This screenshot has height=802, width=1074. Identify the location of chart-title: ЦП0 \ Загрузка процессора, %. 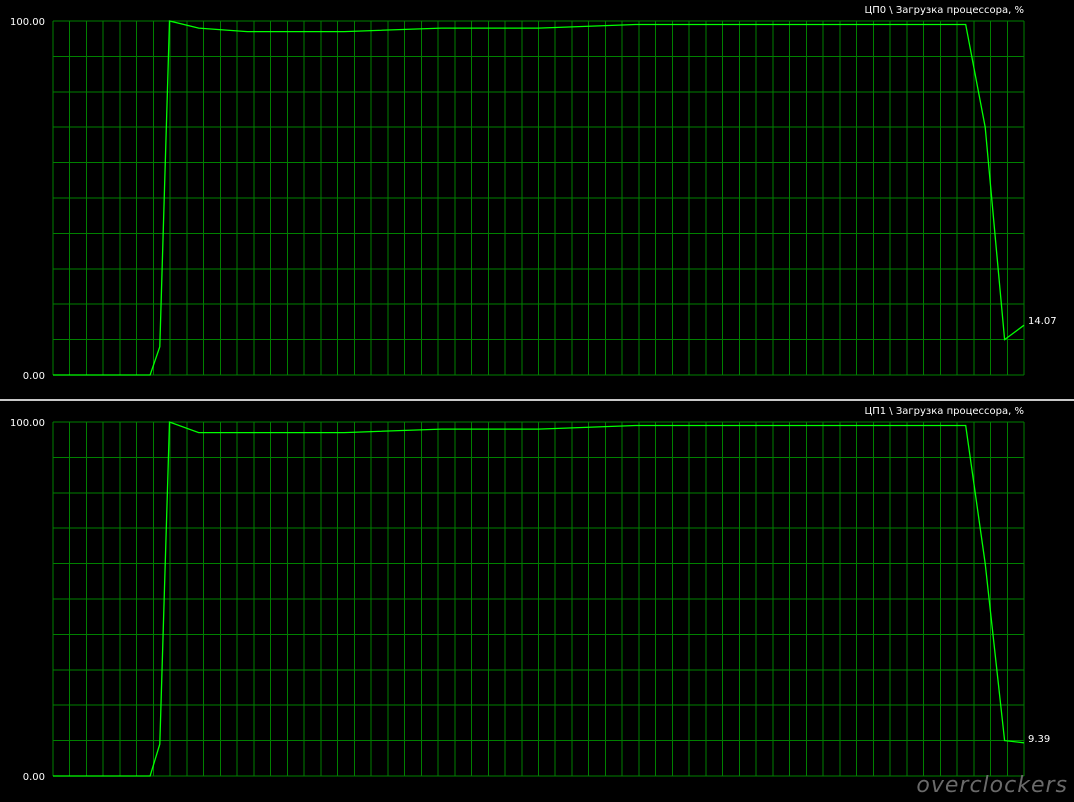
(944, 10).